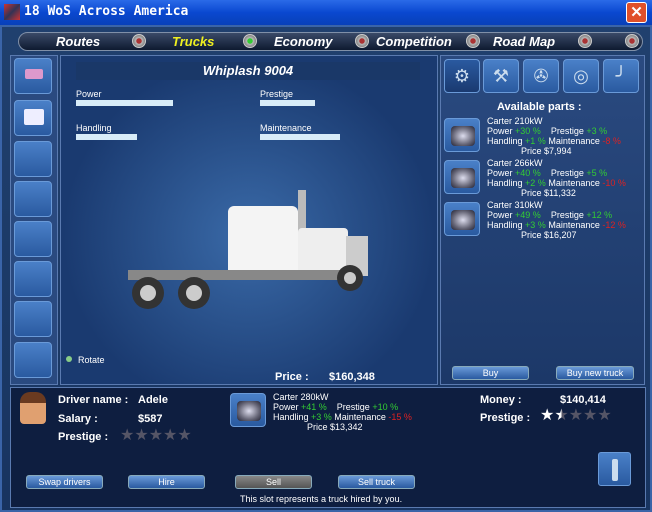 Image resolution: width=652 pixels, height=512 pixels. Describe the element at coordinates (287, 103) in the screenshot. I see `stat-prestige-bar` at that location.